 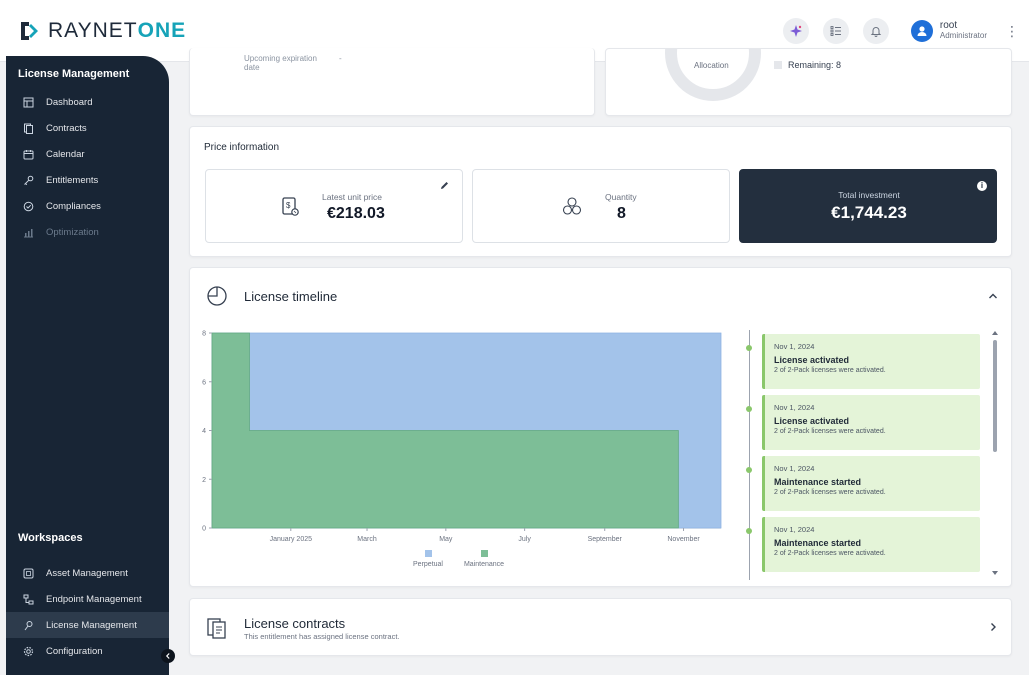 What do you see at coordinates (242, 147) in the screenshot?
I see `price-information-title: Price information` at bounding box center [242, 147].